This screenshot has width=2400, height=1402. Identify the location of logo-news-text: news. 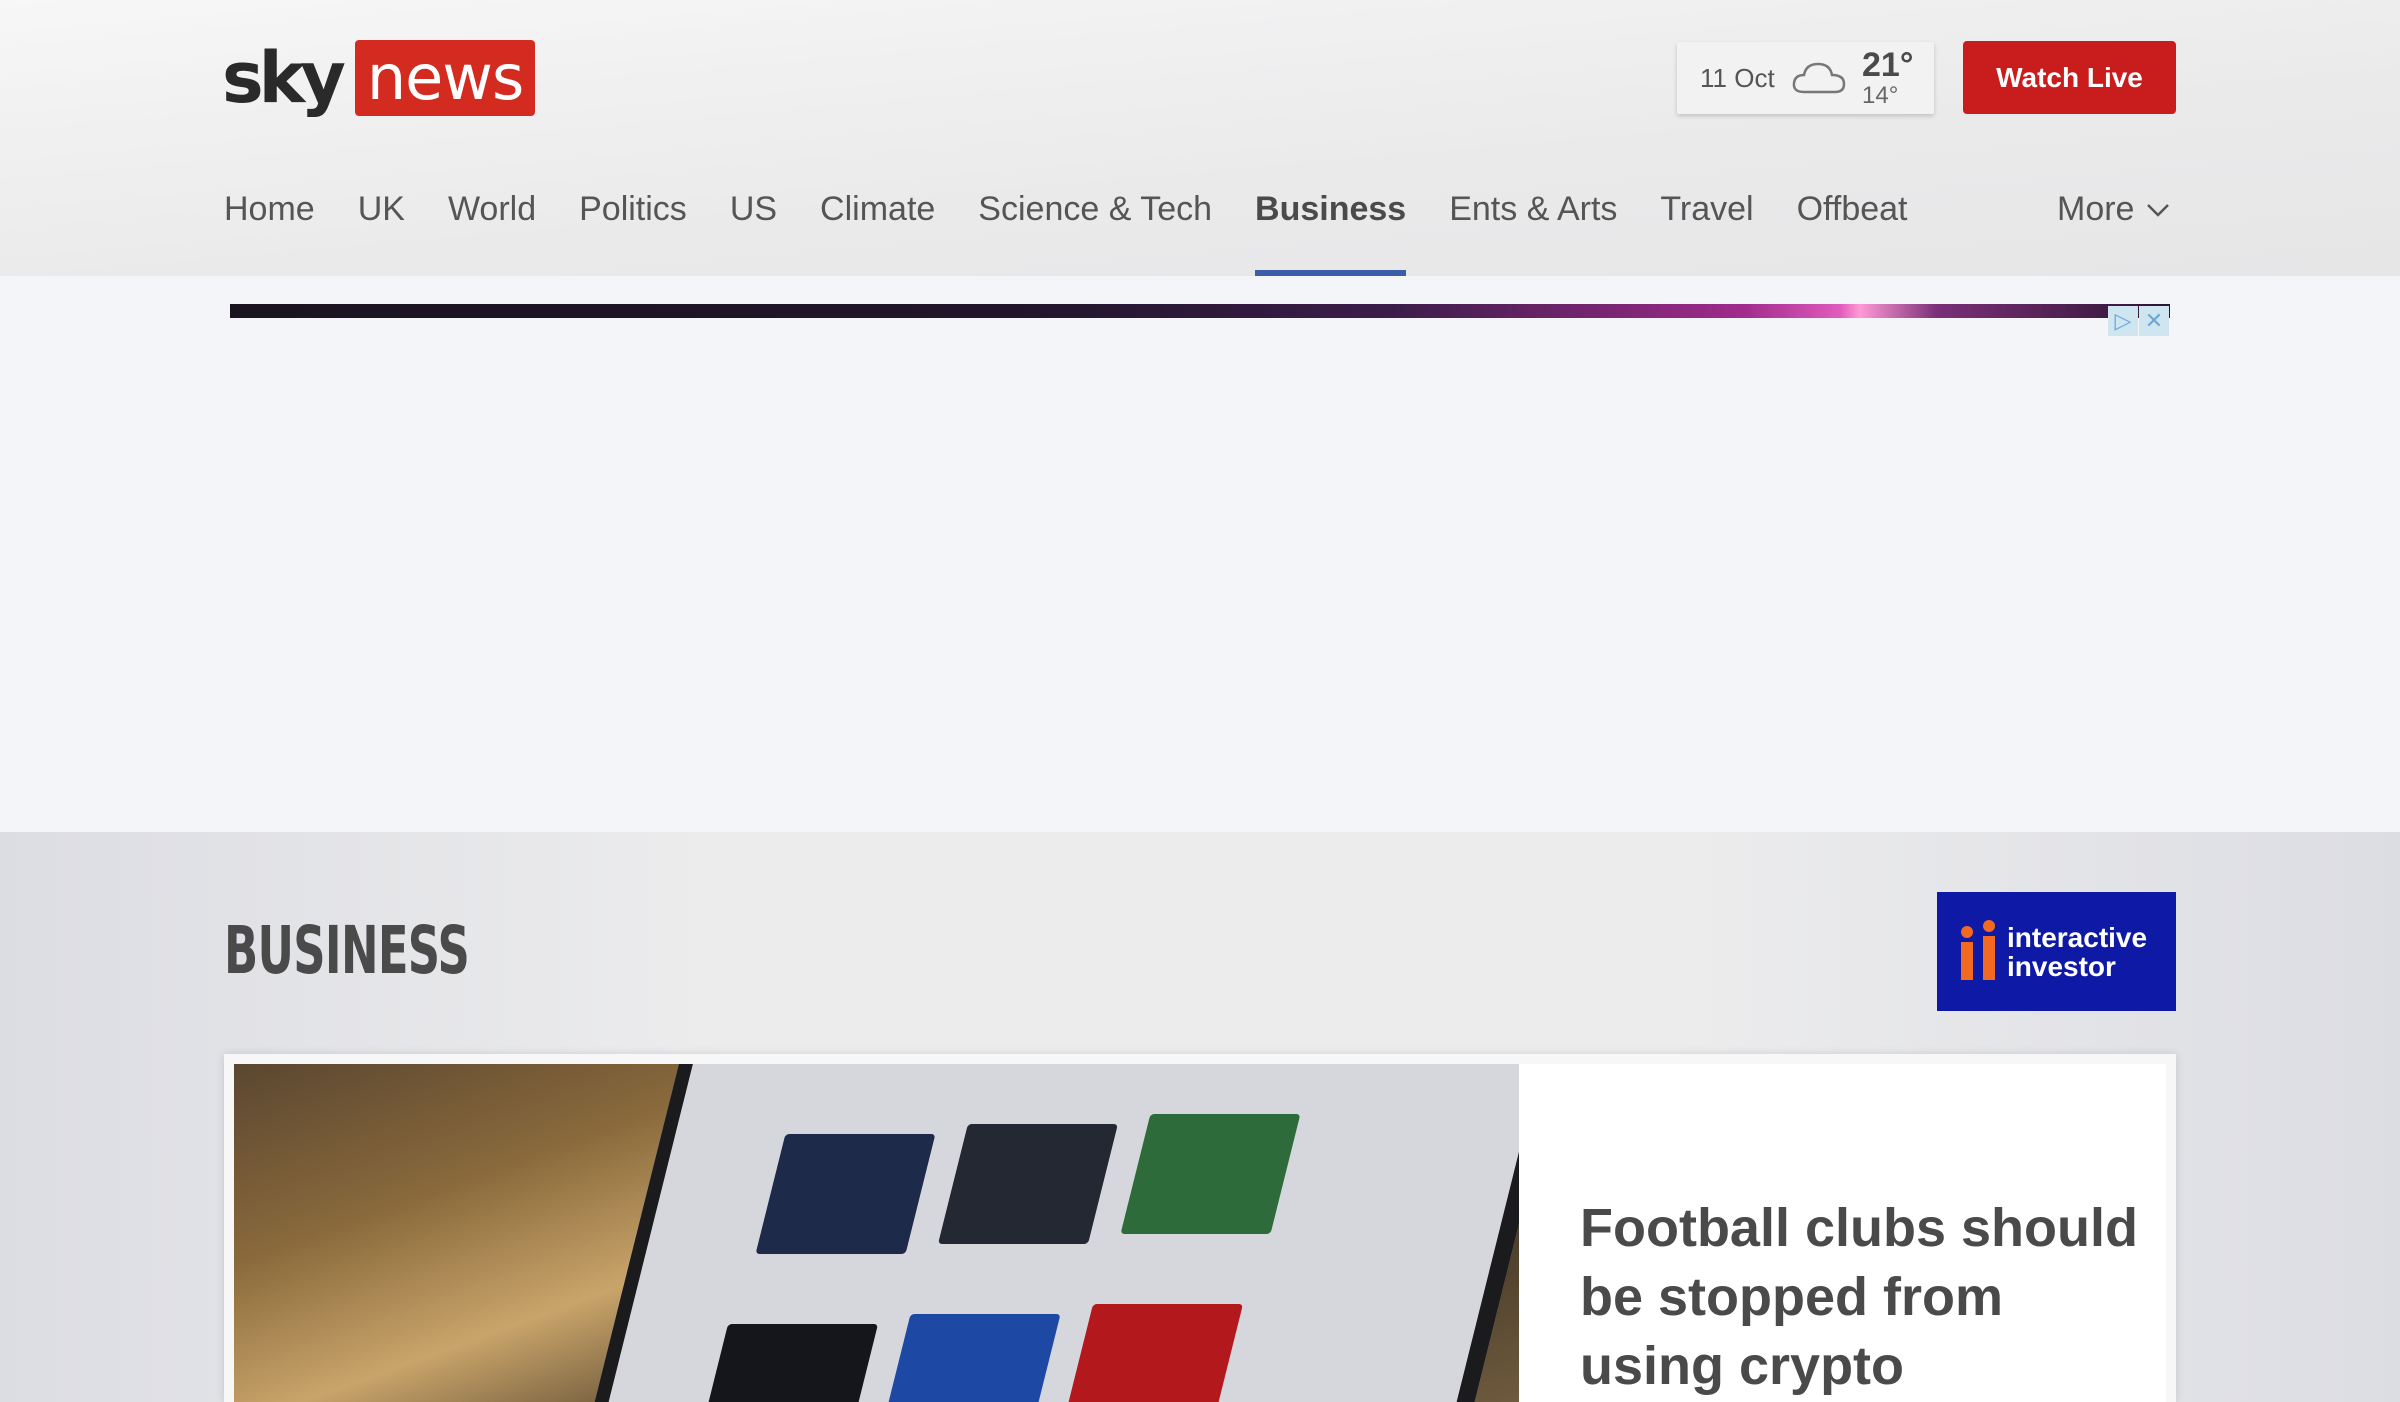
(445, 78).